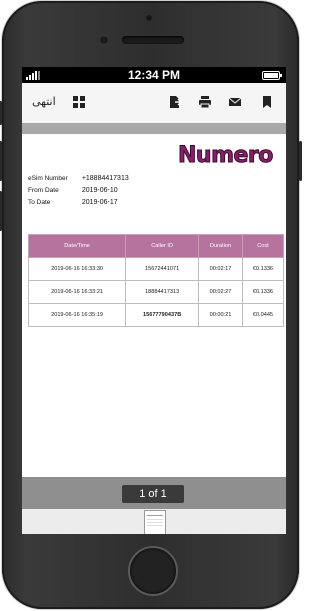  I want to click on rear-camera, so click(149, 18).